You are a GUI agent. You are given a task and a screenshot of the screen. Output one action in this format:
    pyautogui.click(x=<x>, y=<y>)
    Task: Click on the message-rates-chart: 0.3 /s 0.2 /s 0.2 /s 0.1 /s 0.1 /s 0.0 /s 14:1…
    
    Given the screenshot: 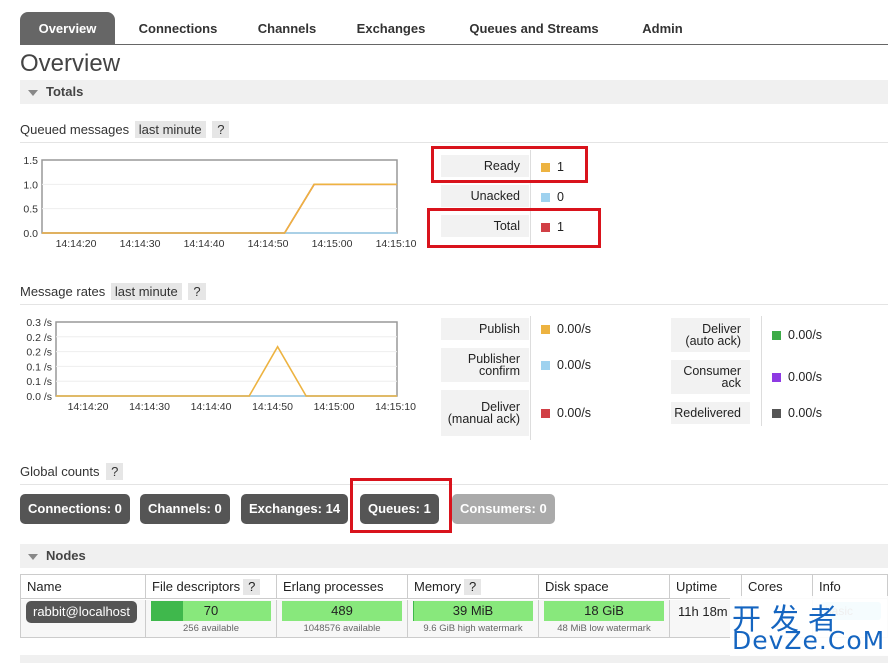 What is the action you would take?
    pyautogui.click(x=221, y=365)
    